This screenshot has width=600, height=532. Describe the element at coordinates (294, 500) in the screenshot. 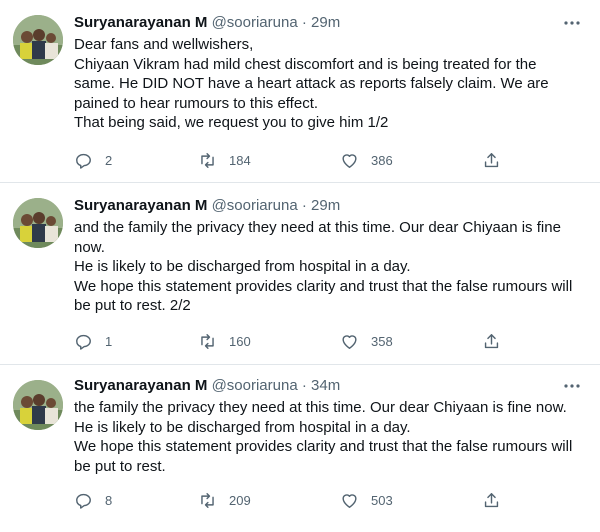

I see `tweet-actions: 8 209 503` at that location.